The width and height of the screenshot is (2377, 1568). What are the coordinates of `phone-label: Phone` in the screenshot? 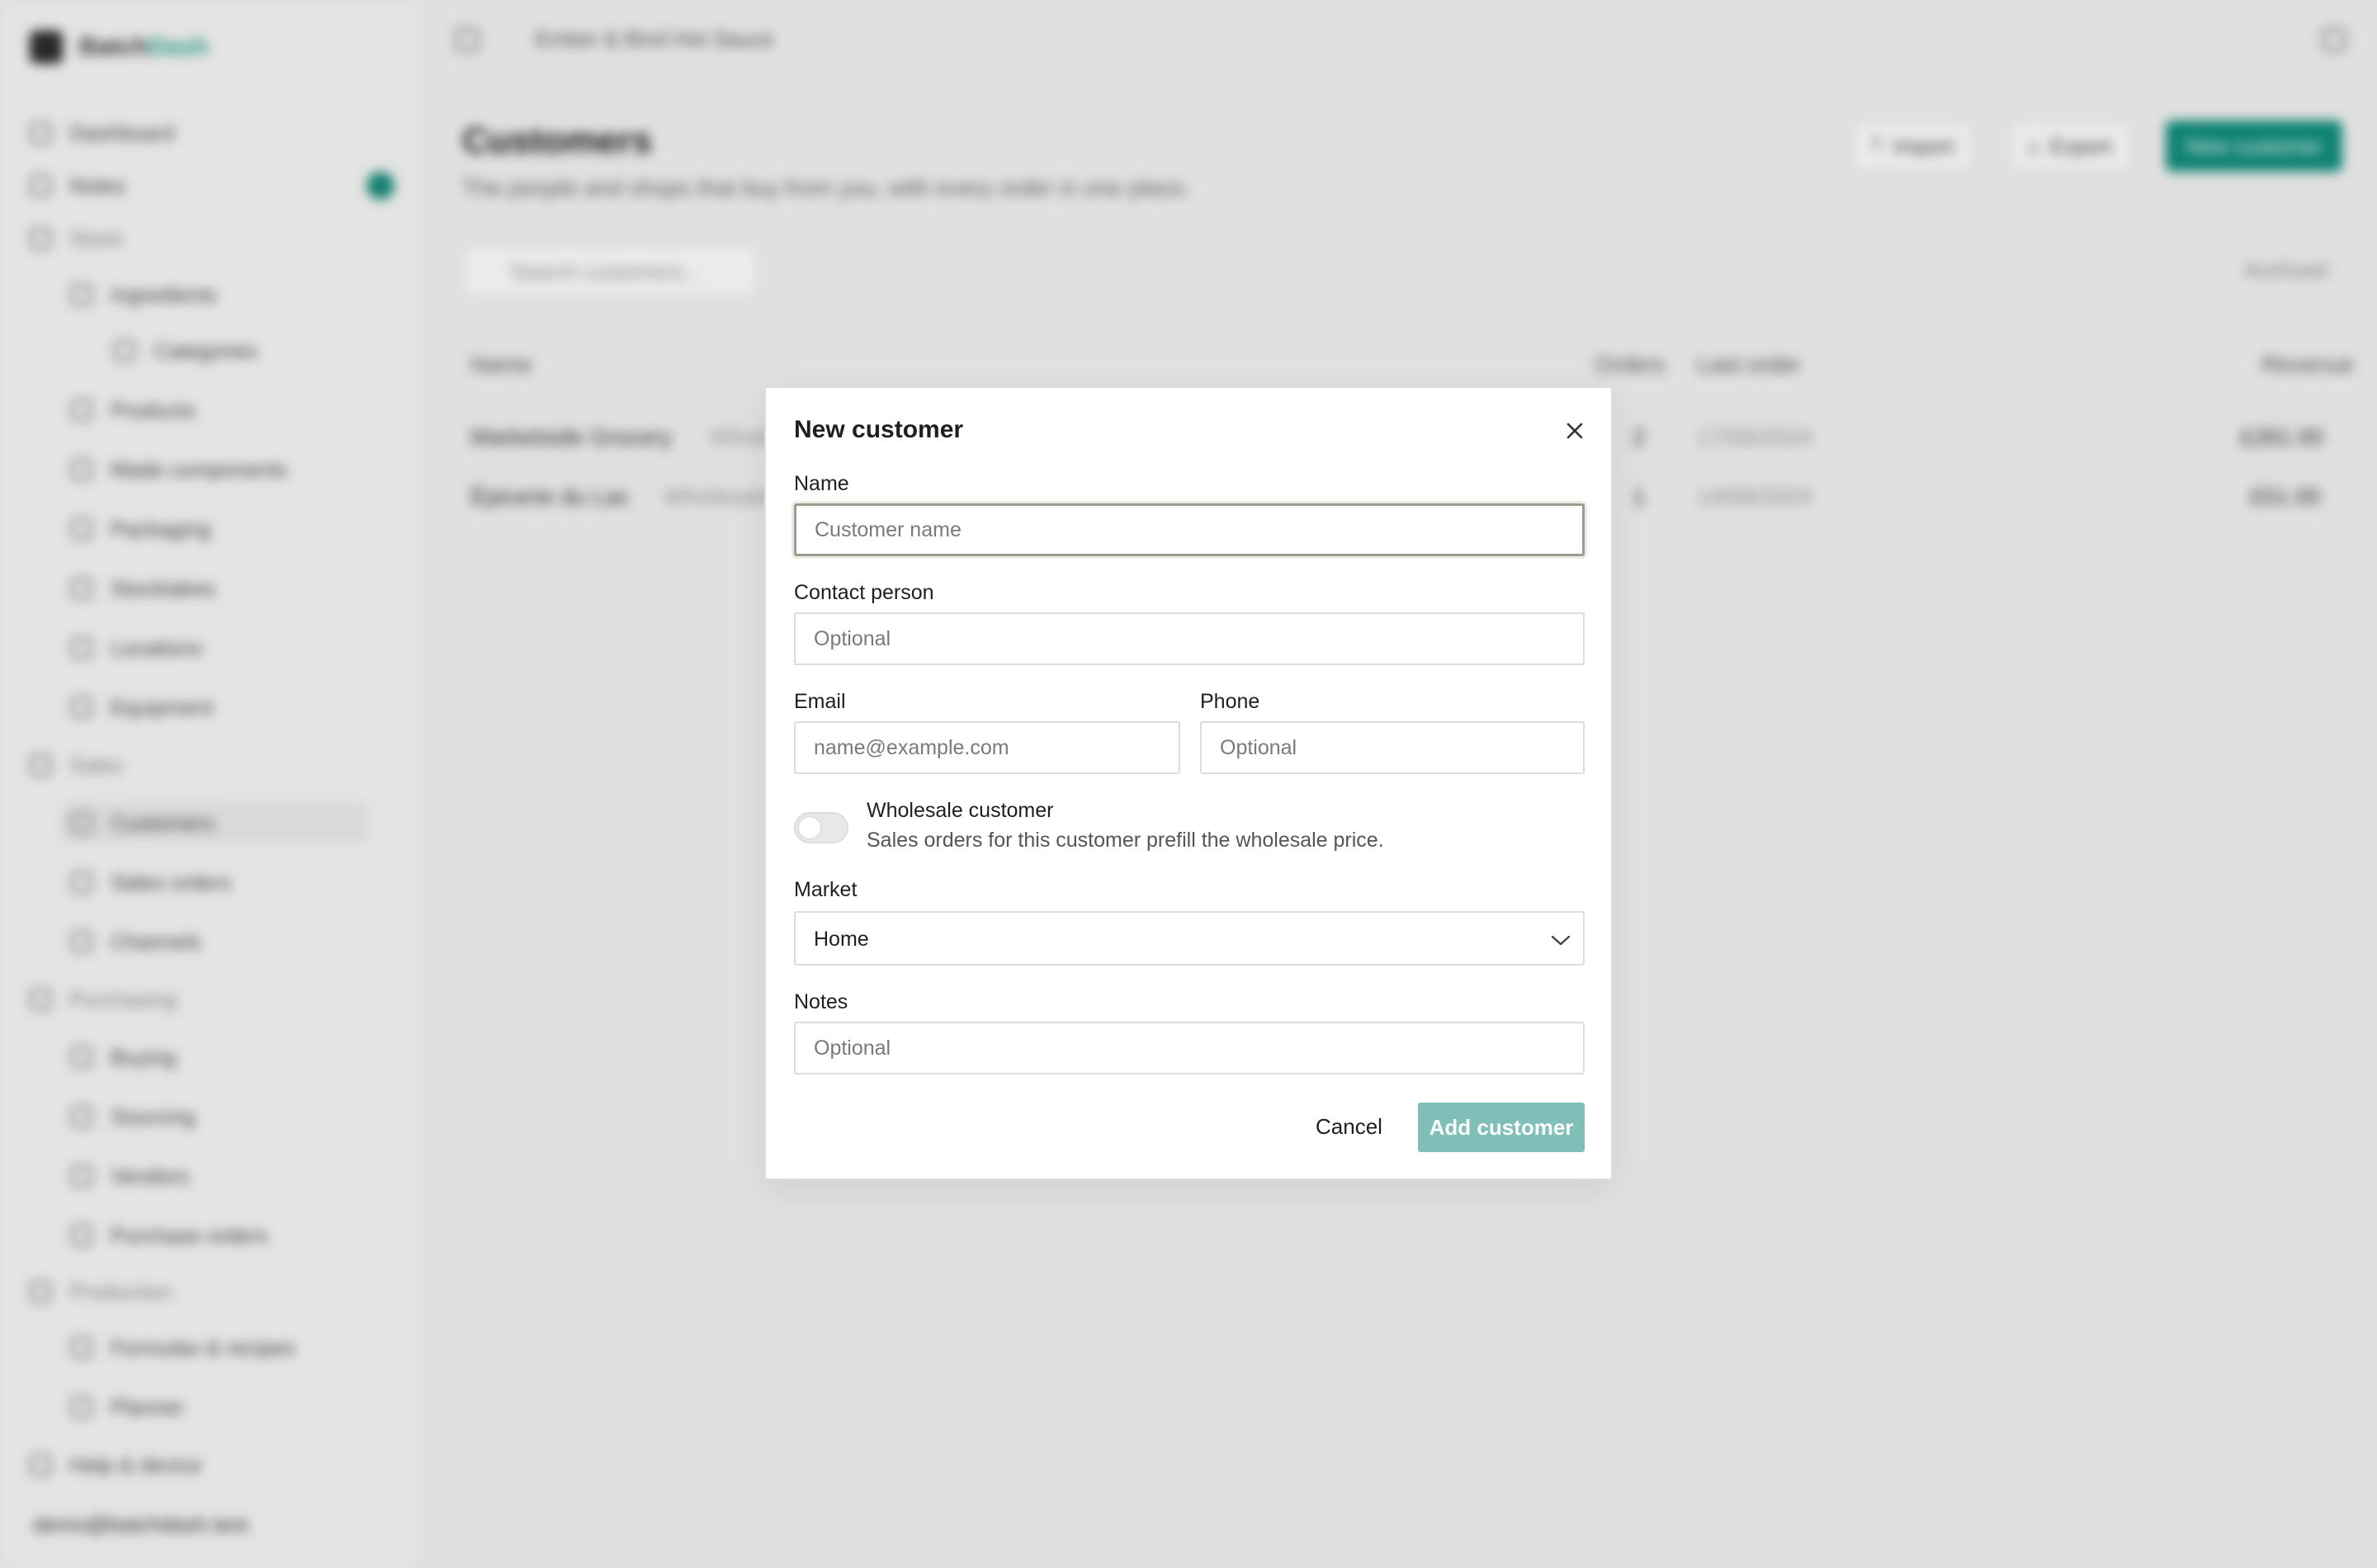 It's located at (1230, 701).